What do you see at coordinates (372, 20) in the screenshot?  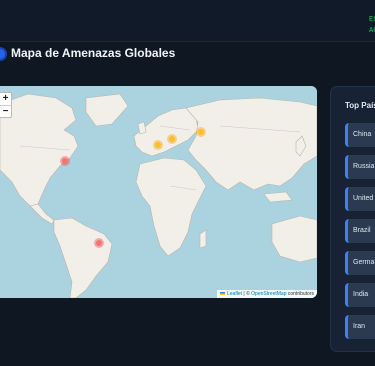 I see `status-text: ES` at bounding box center [372, 20].